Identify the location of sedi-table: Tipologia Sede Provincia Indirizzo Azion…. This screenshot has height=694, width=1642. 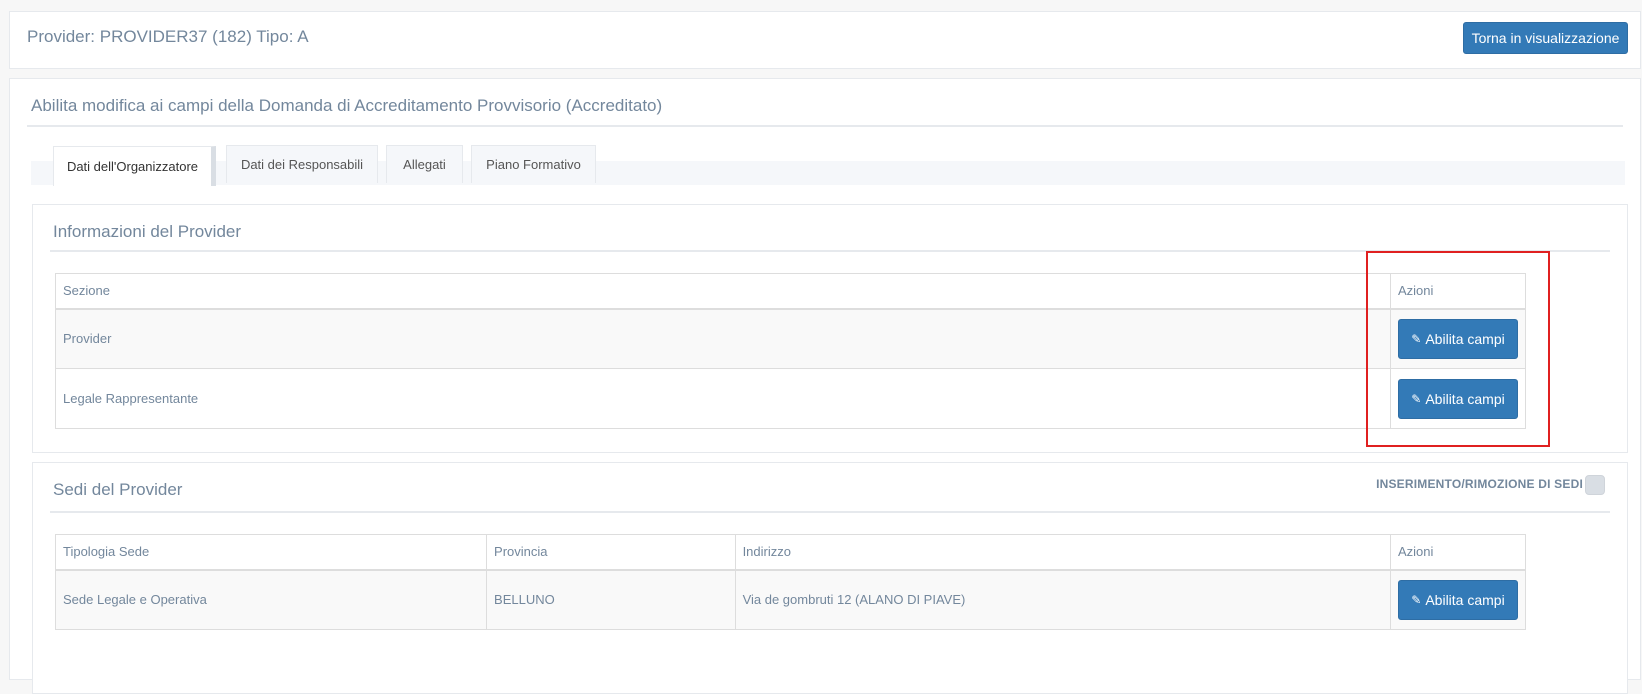
(790, 582).